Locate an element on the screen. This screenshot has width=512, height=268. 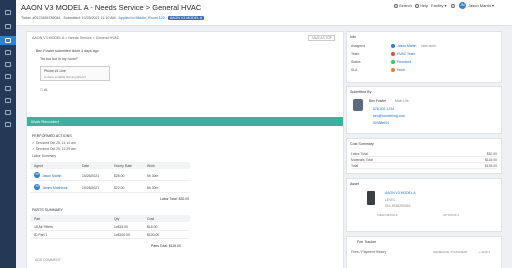
asset-badge: AAON V3 MODEL A is located at coordinates (186, 18).